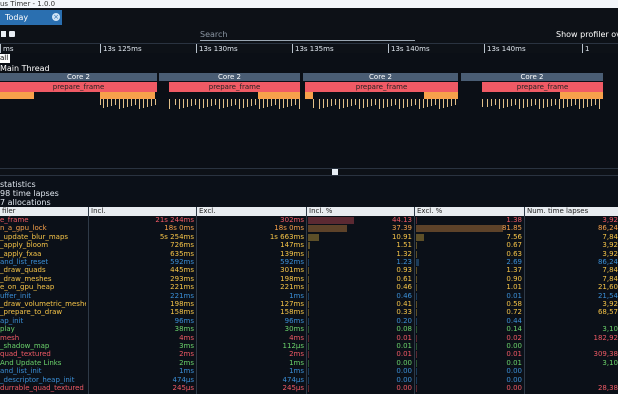  Describe the element at coordinates (229, 77) in the screenshot. I see `core-block: Core 2` at that location.